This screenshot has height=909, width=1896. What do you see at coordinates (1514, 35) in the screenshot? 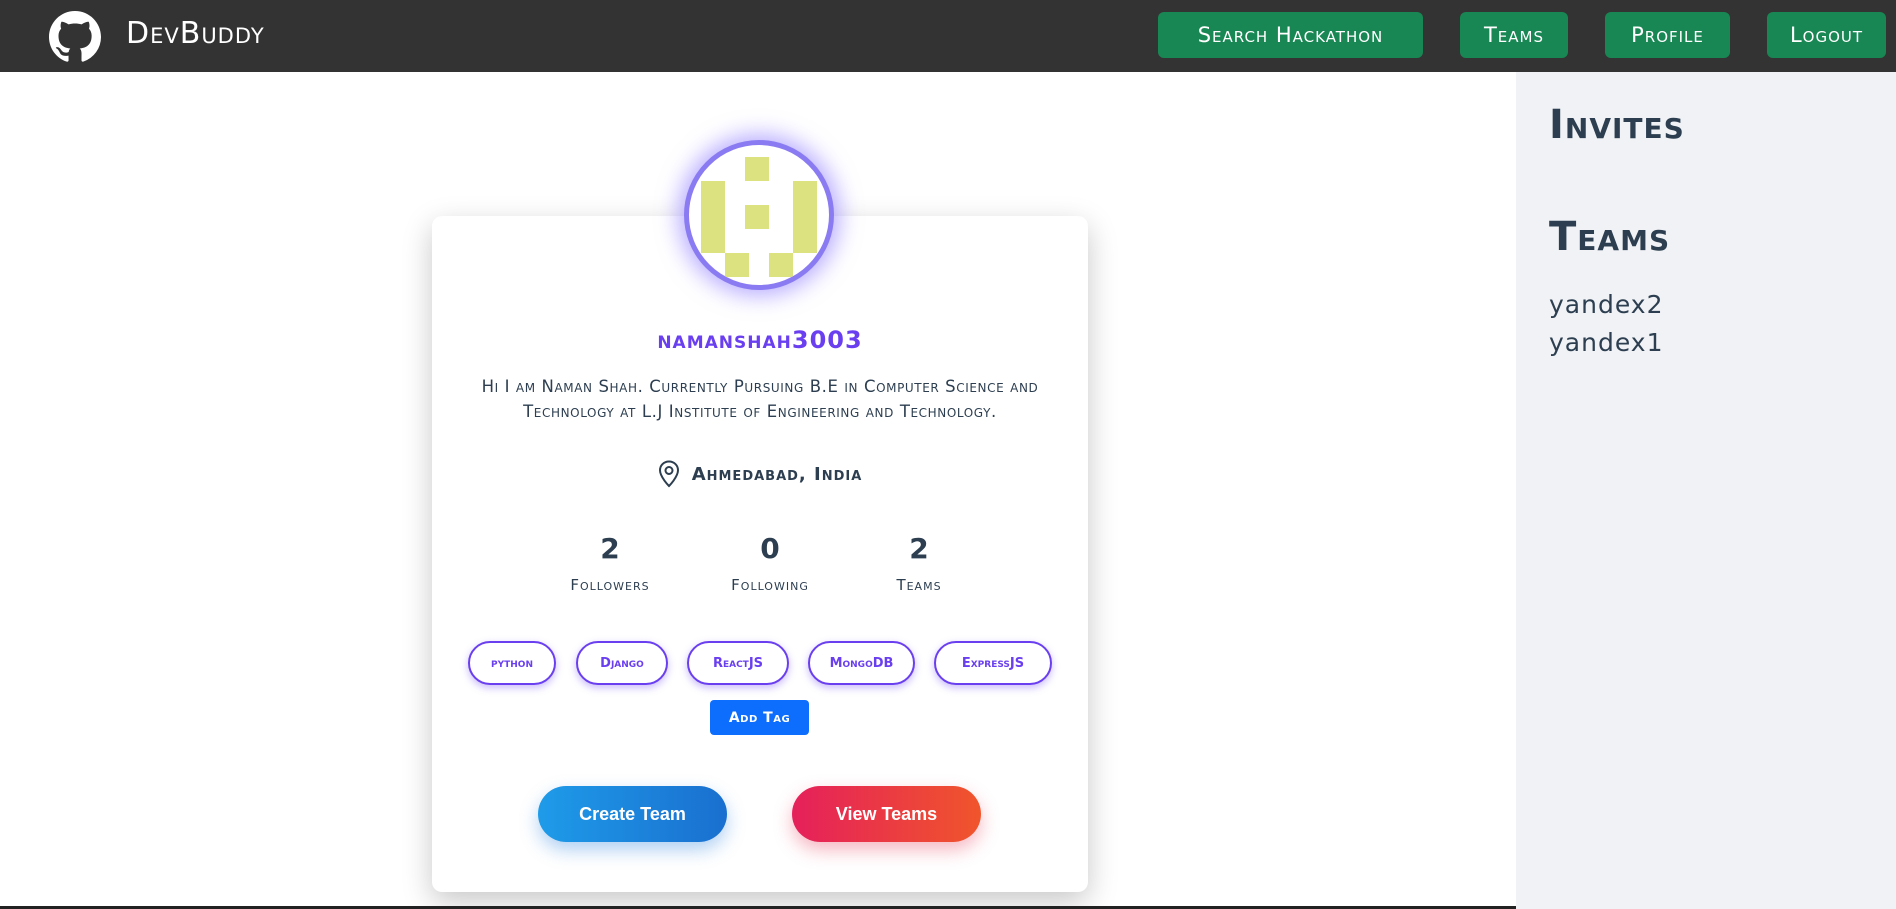
I see `teams-nav-button: Teams` at bounding box center [1514, 35].